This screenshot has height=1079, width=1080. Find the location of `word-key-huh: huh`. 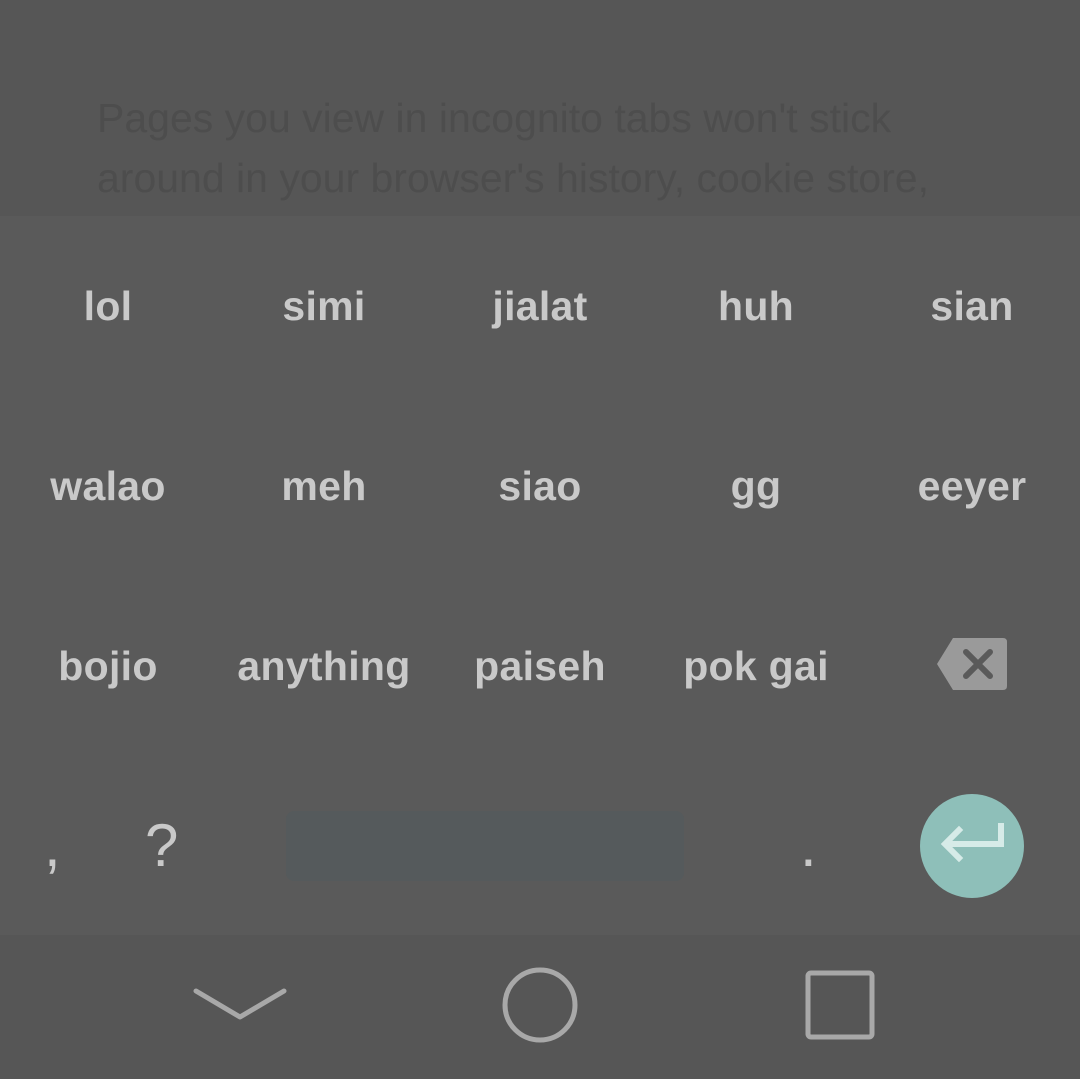

word-key-huh: huh is located at coordinates (756, 306).